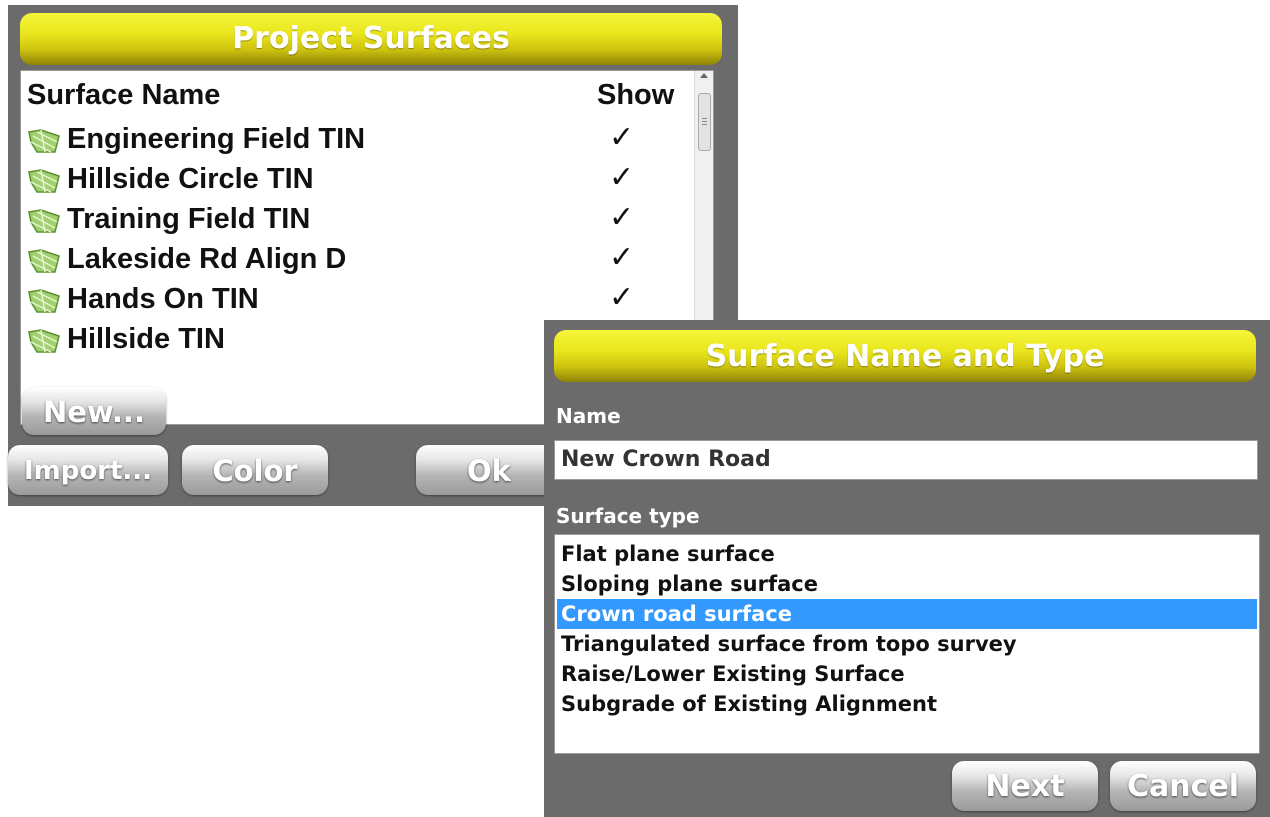 This screenshot has height=817, width=1270. I want to click on surface-name: Training Field TIN, so click(189, 219).